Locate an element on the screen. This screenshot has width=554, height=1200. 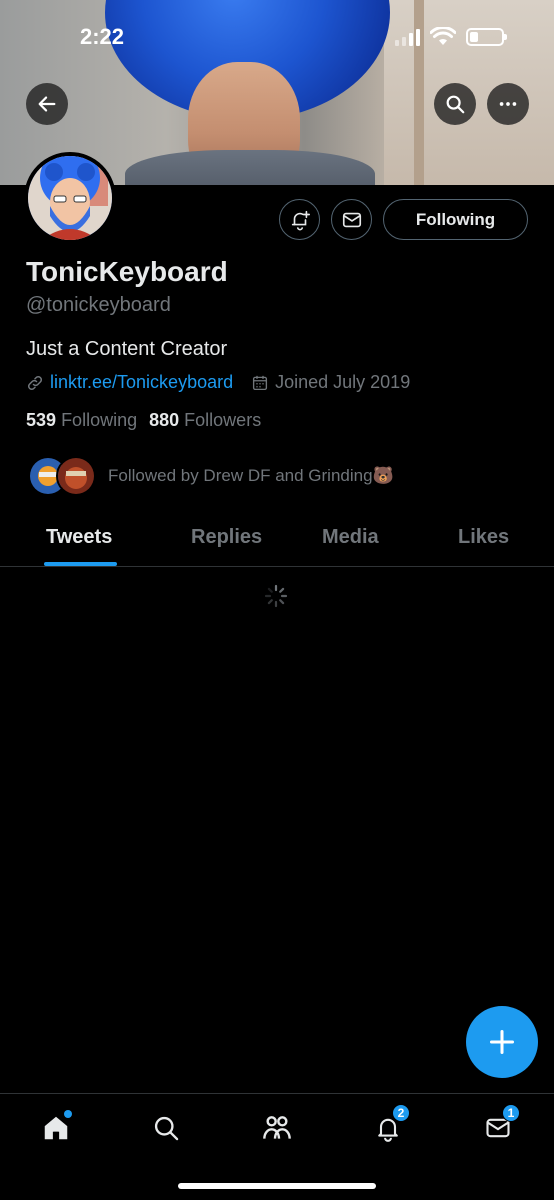
follower-avatar is located at coordinates (76, 476).